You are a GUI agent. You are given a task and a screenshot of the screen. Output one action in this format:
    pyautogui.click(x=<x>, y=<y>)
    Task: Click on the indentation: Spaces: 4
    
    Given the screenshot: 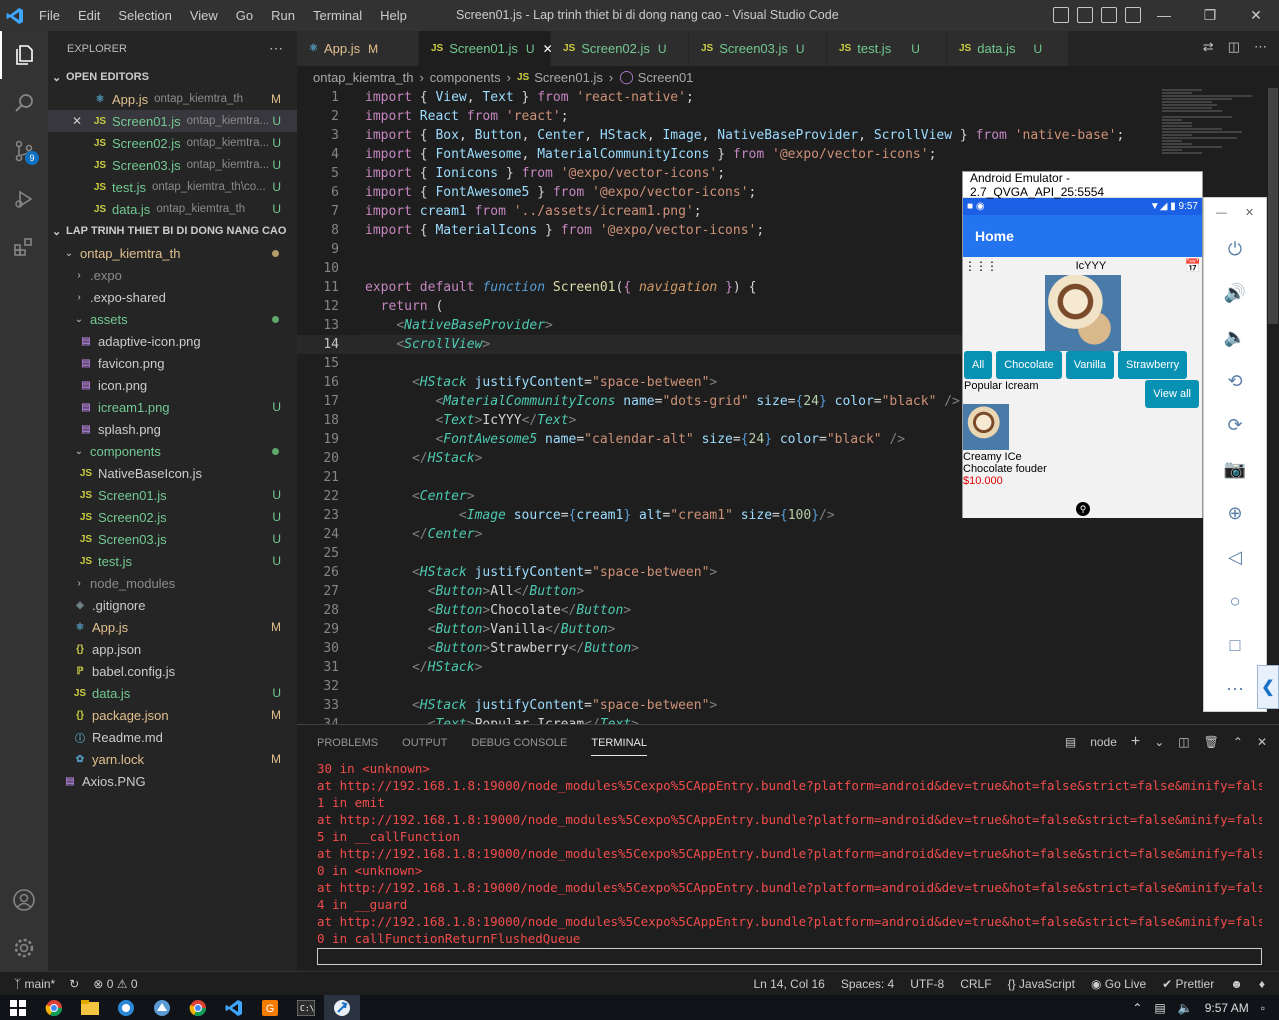 What is the action you would take?
    pyautogui.click(x=867, y=984)
    